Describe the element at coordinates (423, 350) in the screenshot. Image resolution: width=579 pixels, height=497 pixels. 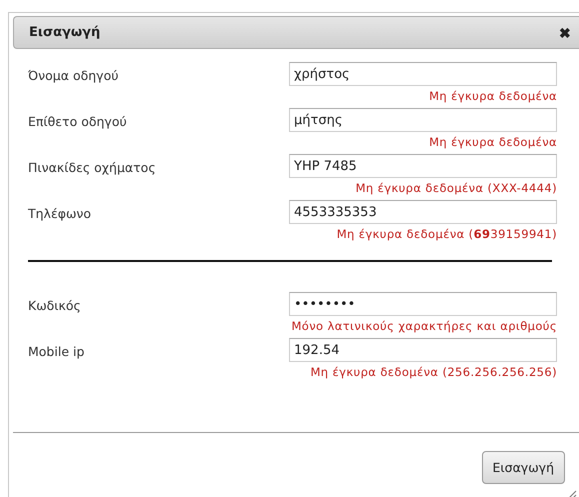
I see `input-field: 192.54` at that location.